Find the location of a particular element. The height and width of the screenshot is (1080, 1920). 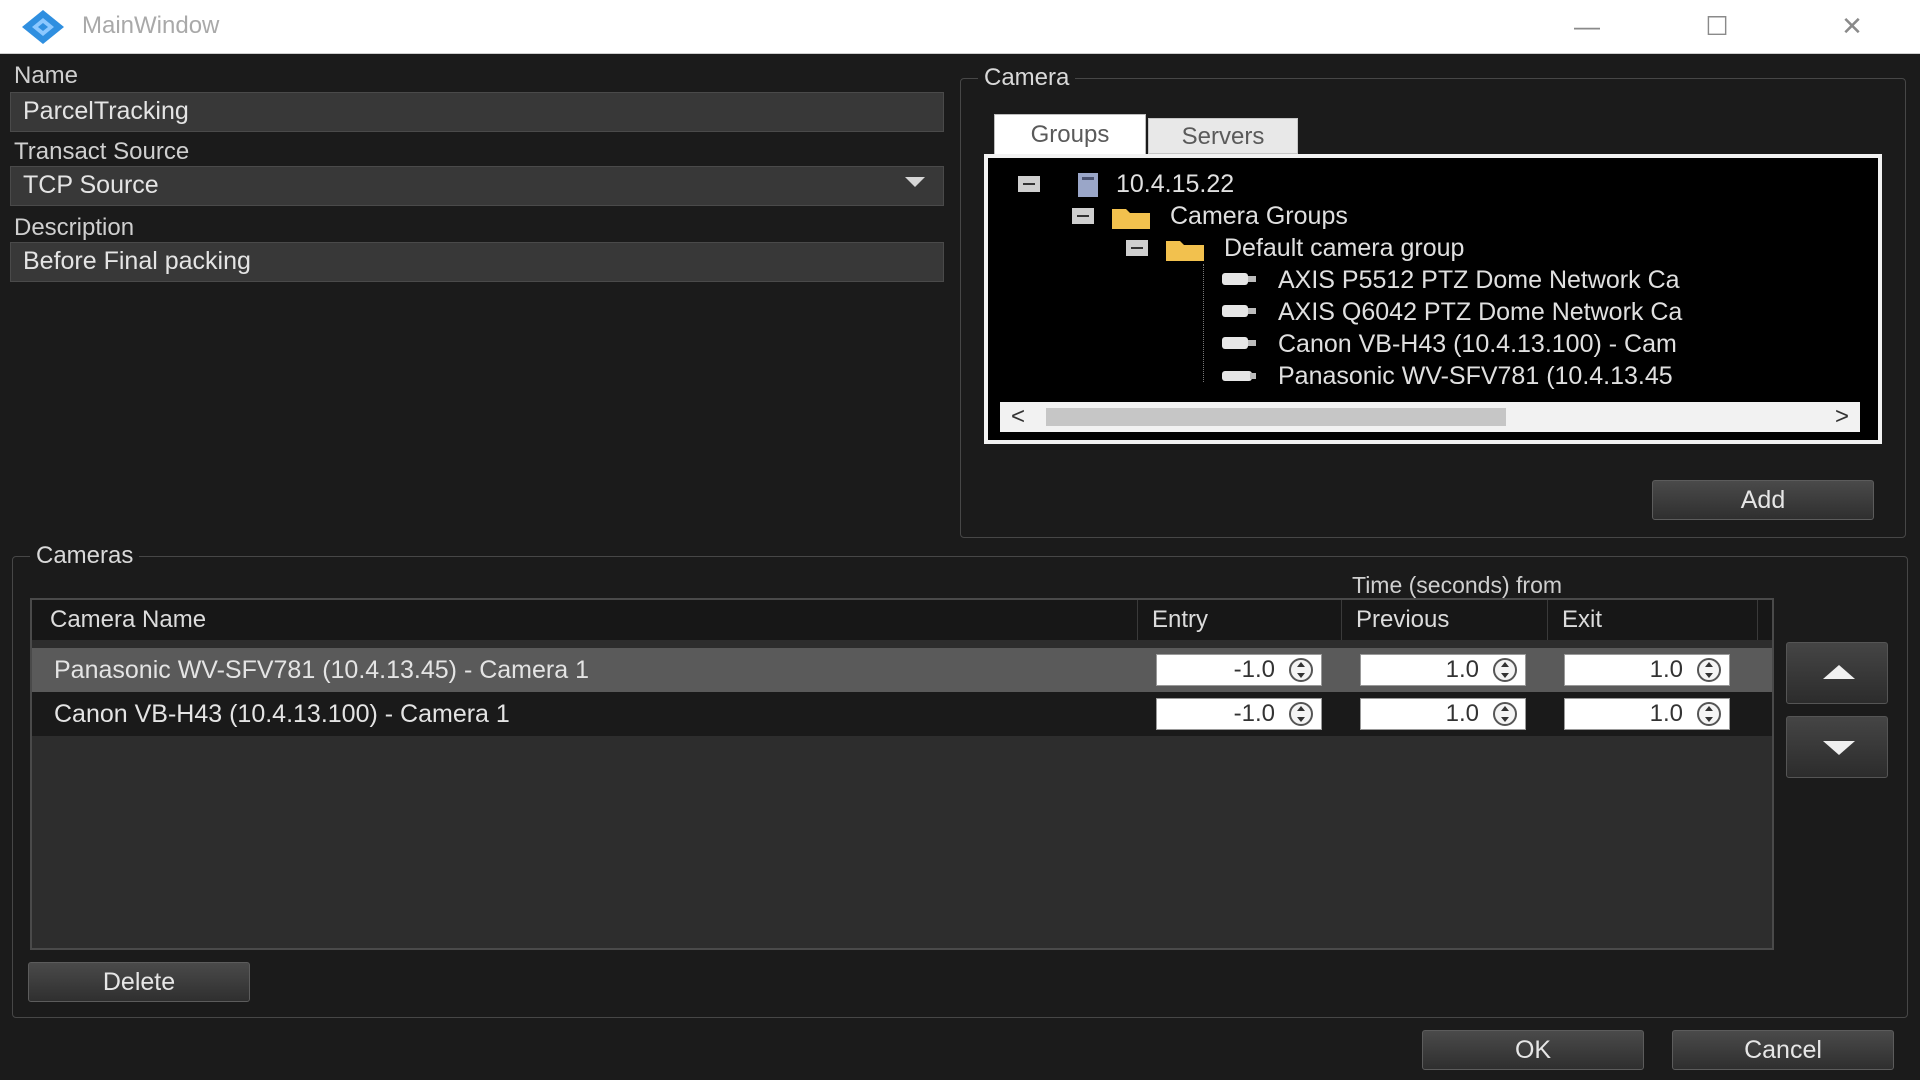

name-field: ParcelTracking is located at coordinates (477, 112).